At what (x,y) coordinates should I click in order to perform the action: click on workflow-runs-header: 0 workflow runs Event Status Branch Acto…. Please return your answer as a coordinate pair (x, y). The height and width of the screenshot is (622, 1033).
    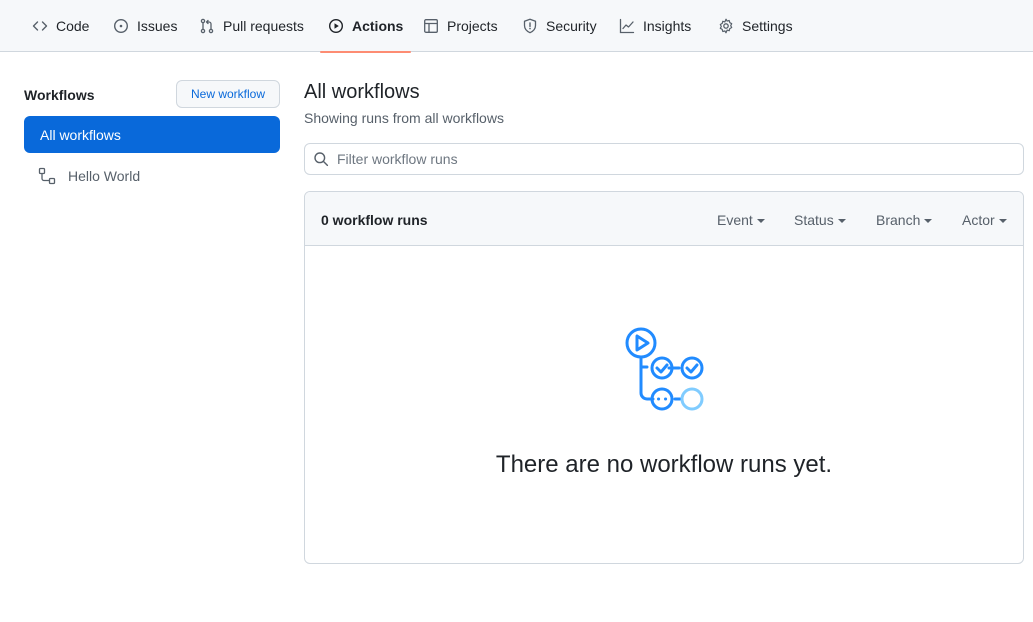
    Looking at the image, I should click on (664, 219).